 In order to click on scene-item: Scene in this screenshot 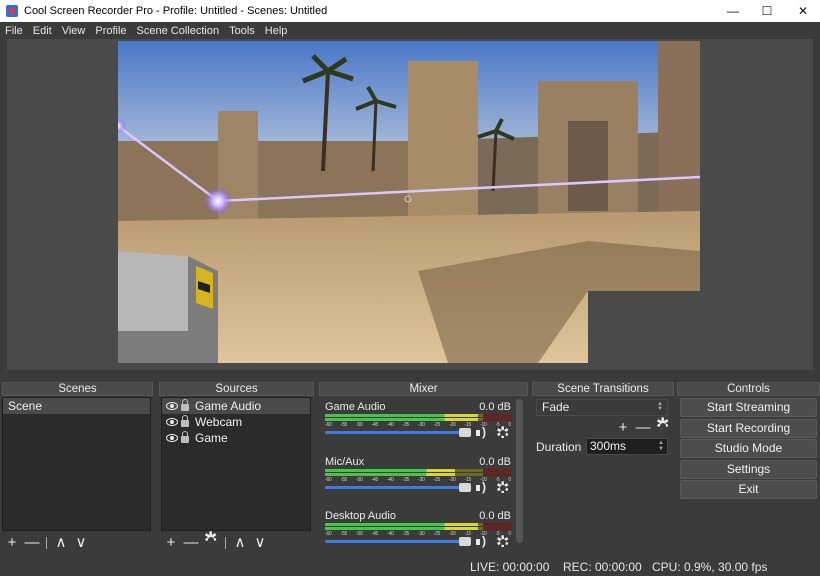, I will do `click(76, 406)`.